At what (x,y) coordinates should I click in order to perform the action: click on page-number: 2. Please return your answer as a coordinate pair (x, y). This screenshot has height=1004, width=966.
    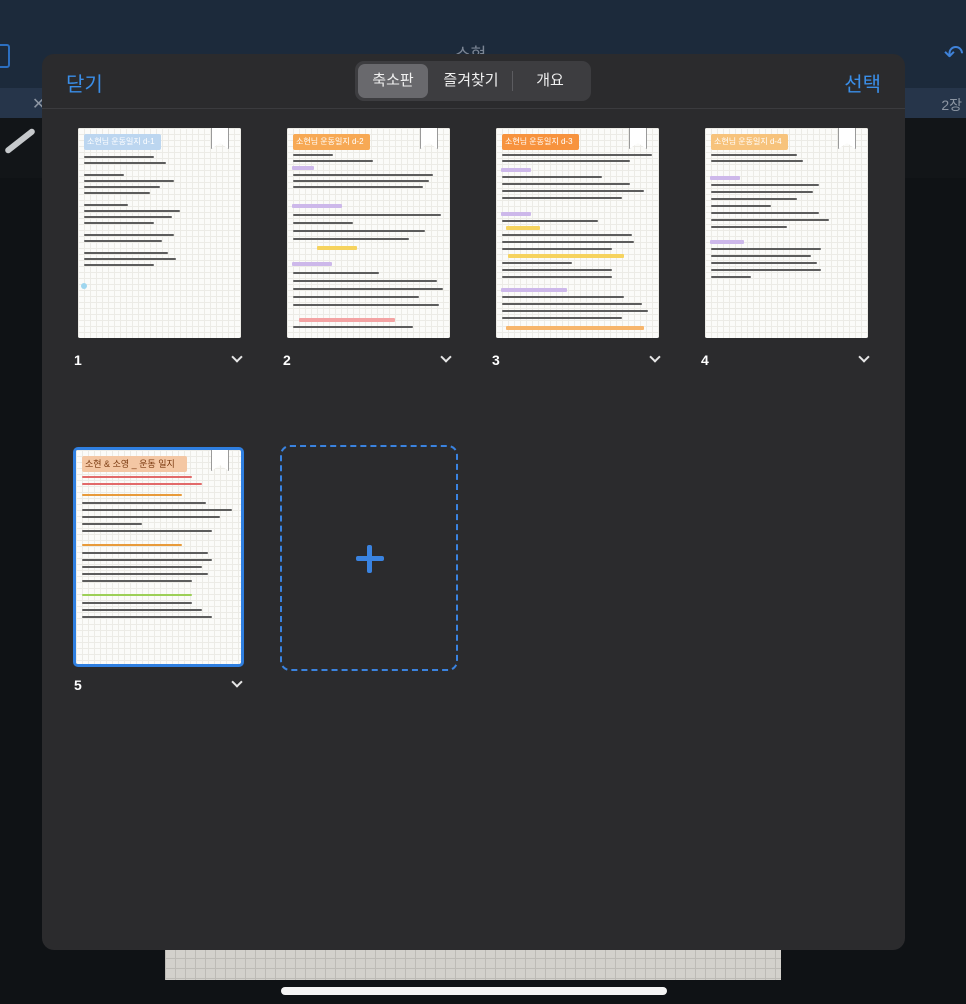
    Looking at the image, I should click on (287, 360).